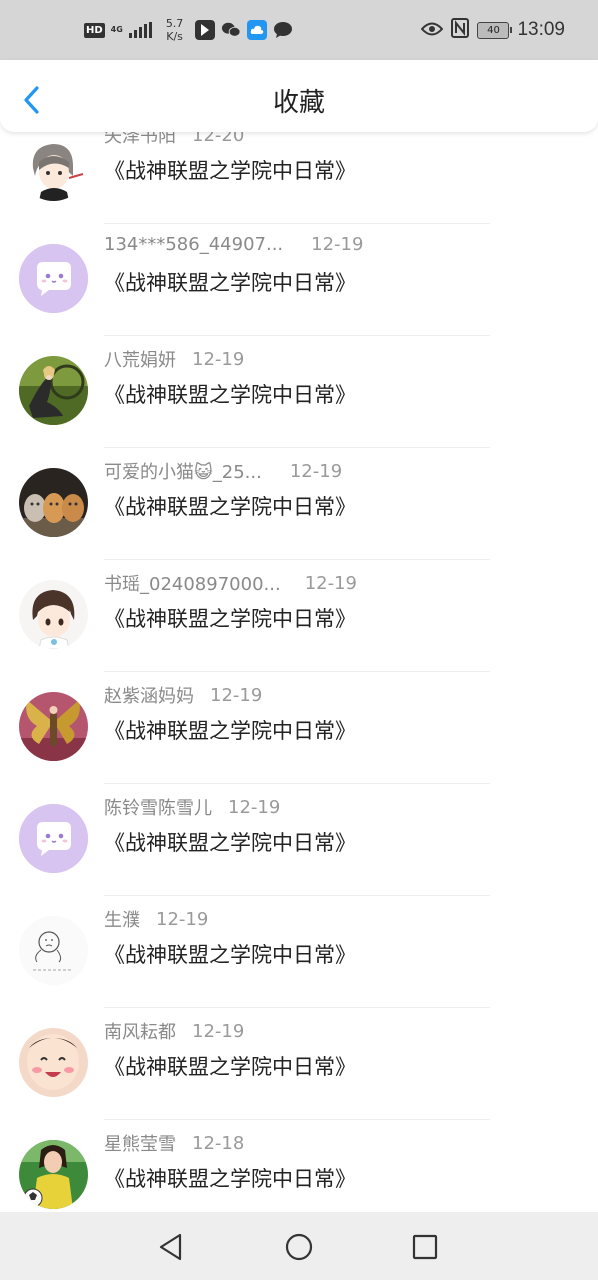  I want to click on app-header: 收藏, so click(299, 96).